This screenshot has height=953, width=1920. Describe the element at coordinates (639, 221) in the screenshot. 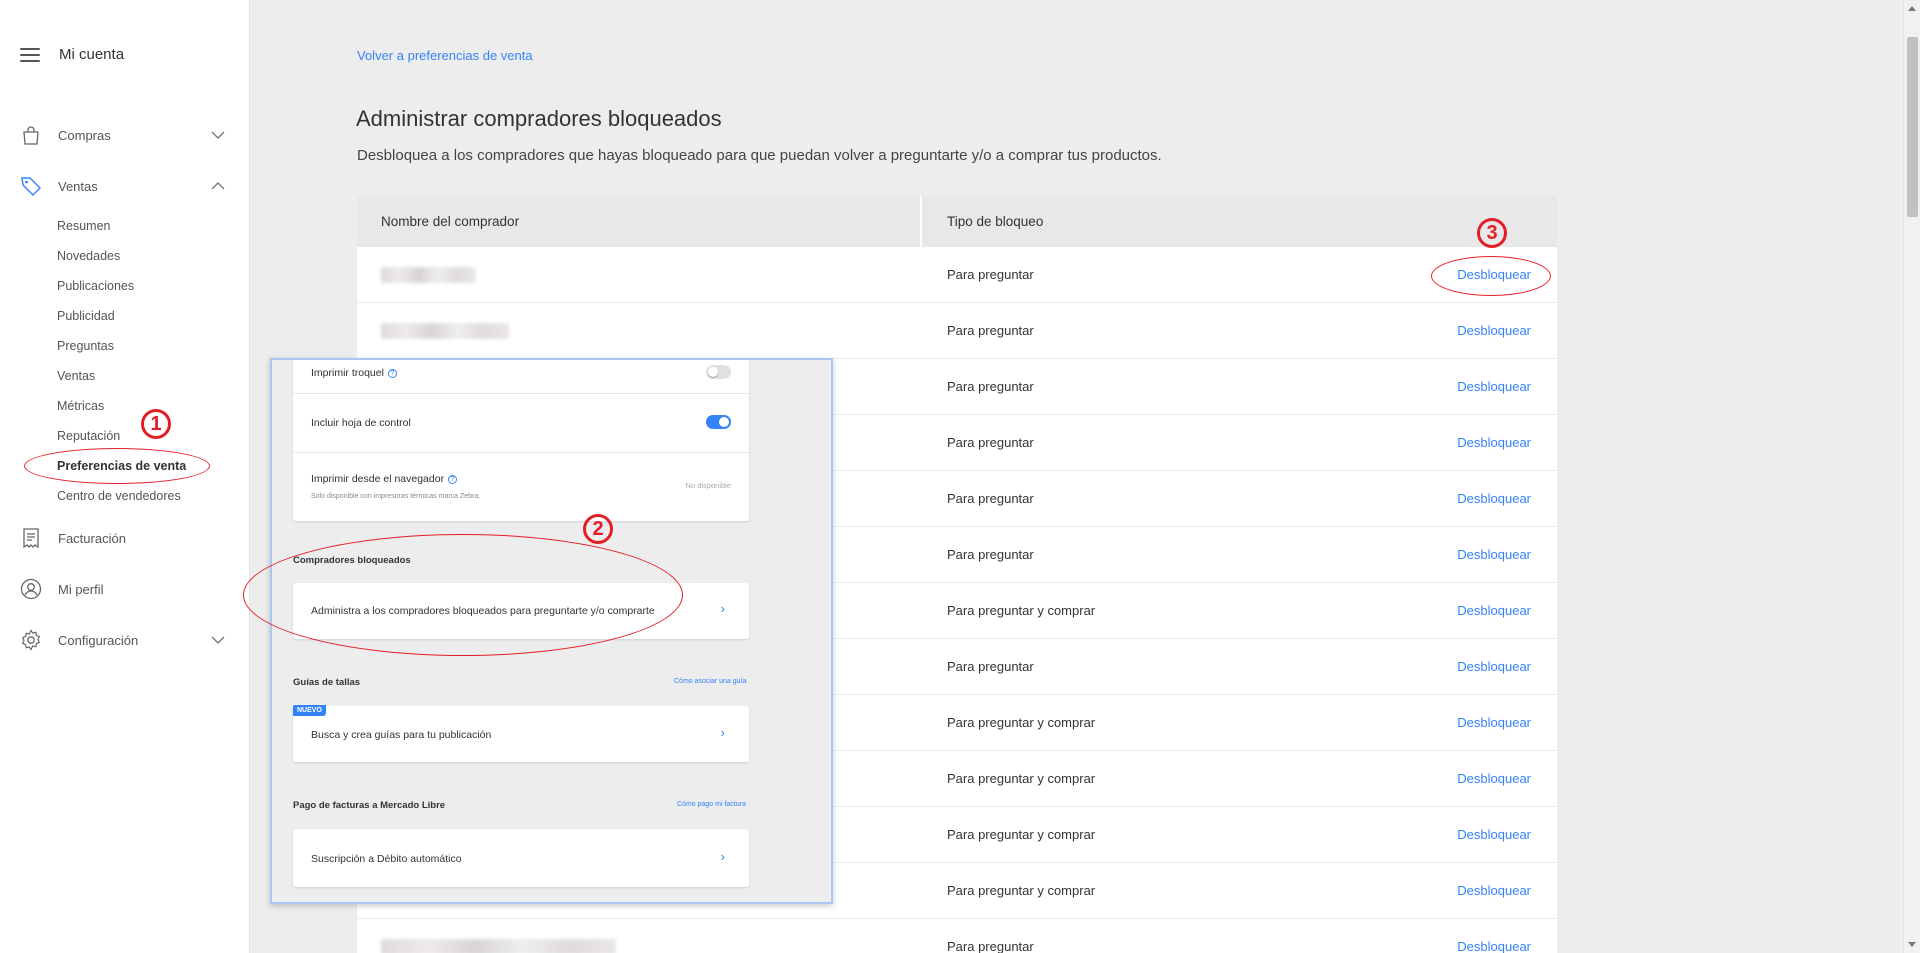

I see `column-header-buyer: Nombre del comprador` at that location.